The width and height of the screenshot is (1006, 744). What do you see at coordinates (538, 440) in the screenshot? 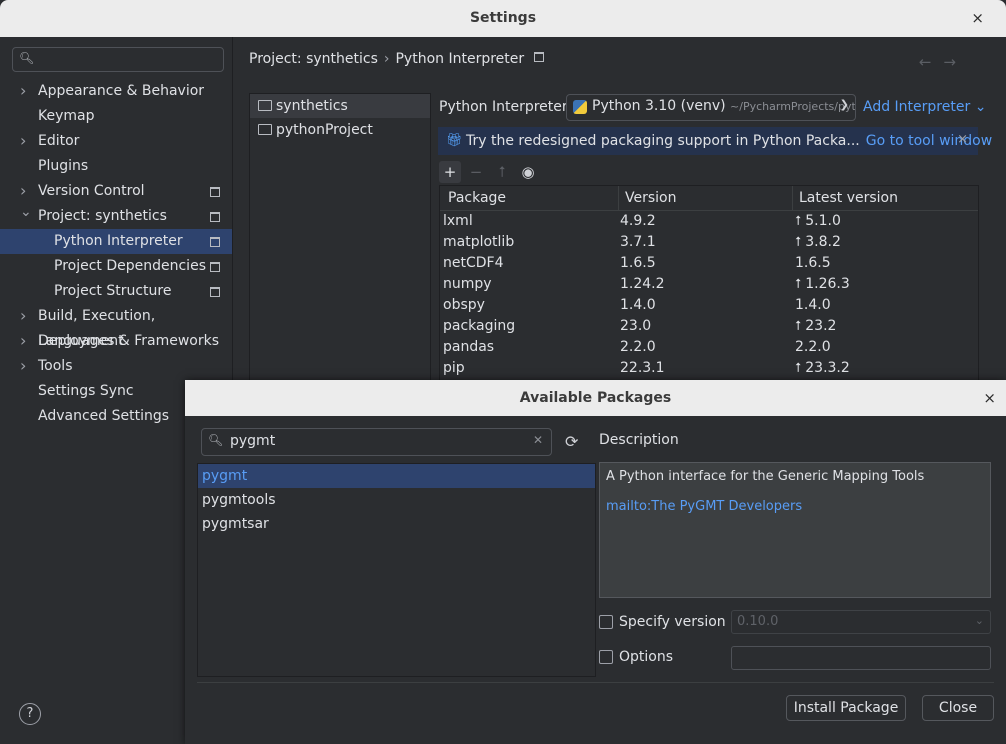
I see `clear-search-icon: ✕` at bounding box center [538, 440].